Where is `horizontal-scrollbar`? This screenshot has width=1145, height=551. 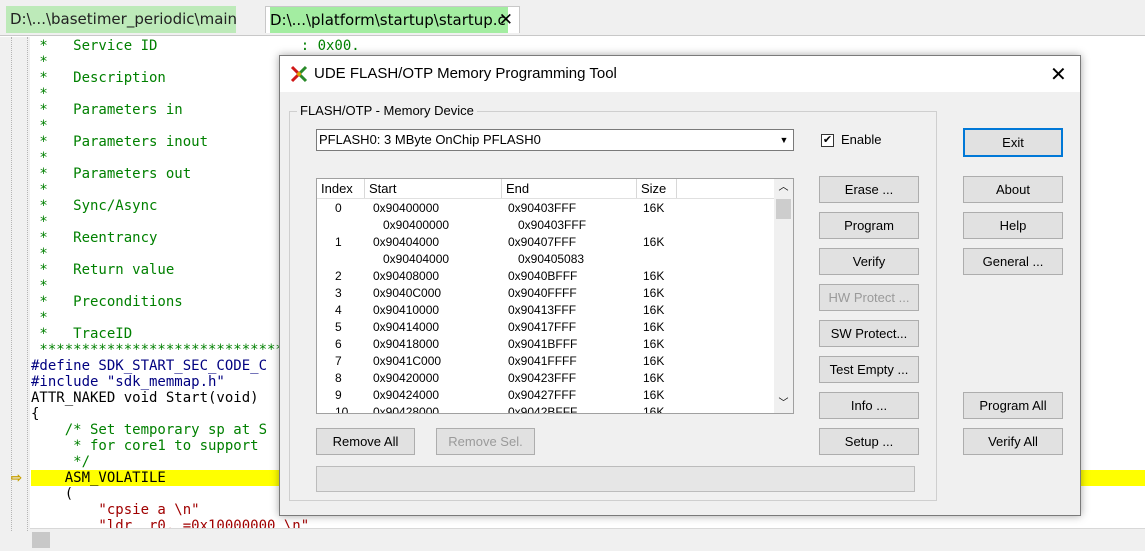
horizontal-scrollbar is located at coordinates (587, 539).